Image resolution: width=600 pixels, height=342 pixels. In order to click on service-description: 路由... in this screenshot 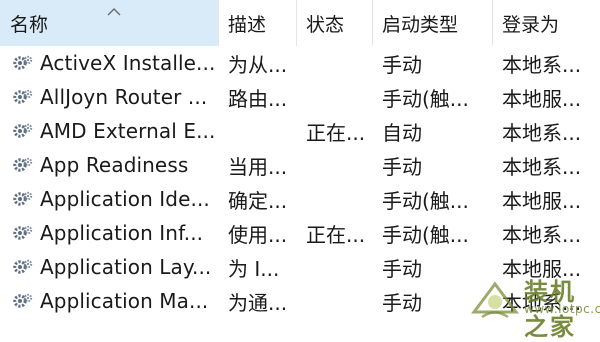, I will do `click(258, 98)`.